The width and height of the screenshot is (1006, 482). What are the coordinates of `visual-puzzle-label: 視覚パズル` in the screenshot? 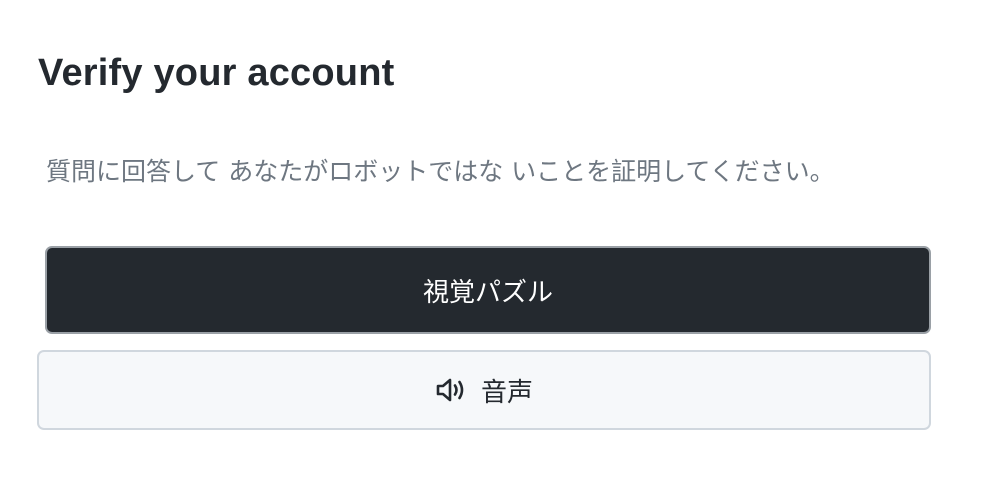 It's located at (487, 291).